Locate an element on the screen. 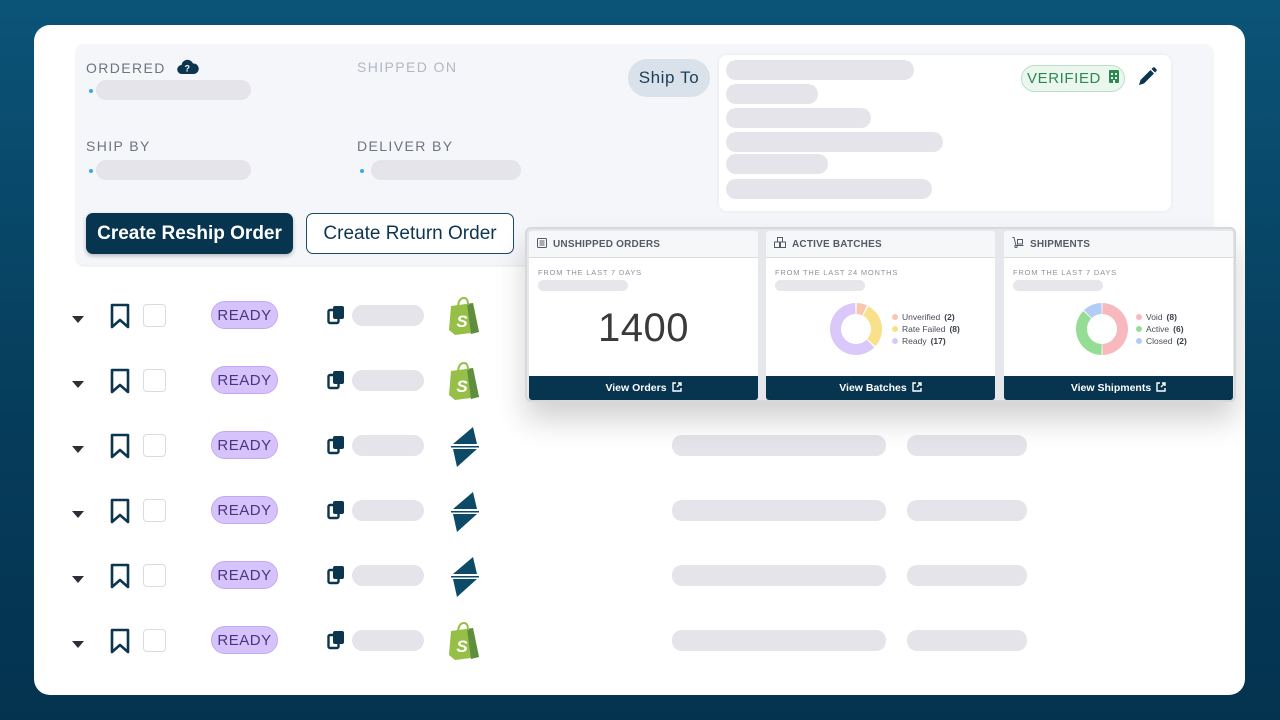  verified-badge: VERIFIED is located at coordinates (1073, 78).